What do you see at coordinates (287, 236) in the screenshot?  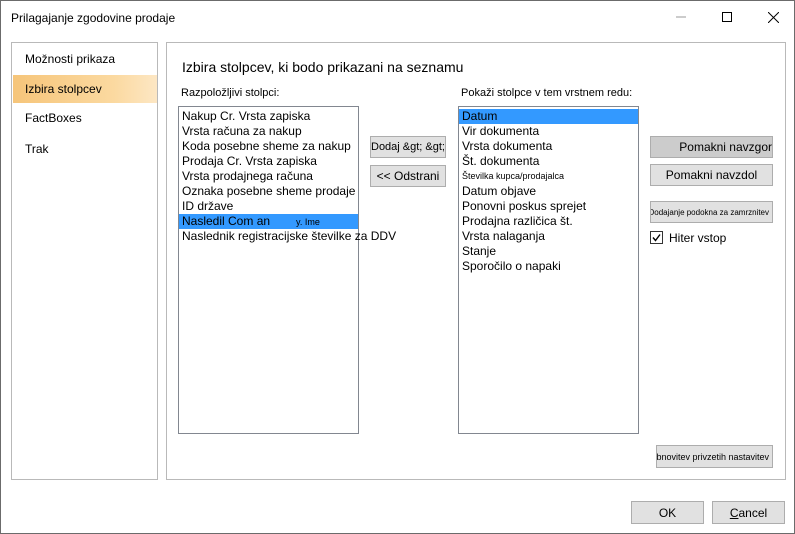 I see `list-item: Naslednik registracijske številke za DDV` at bounding box center [287, 236].